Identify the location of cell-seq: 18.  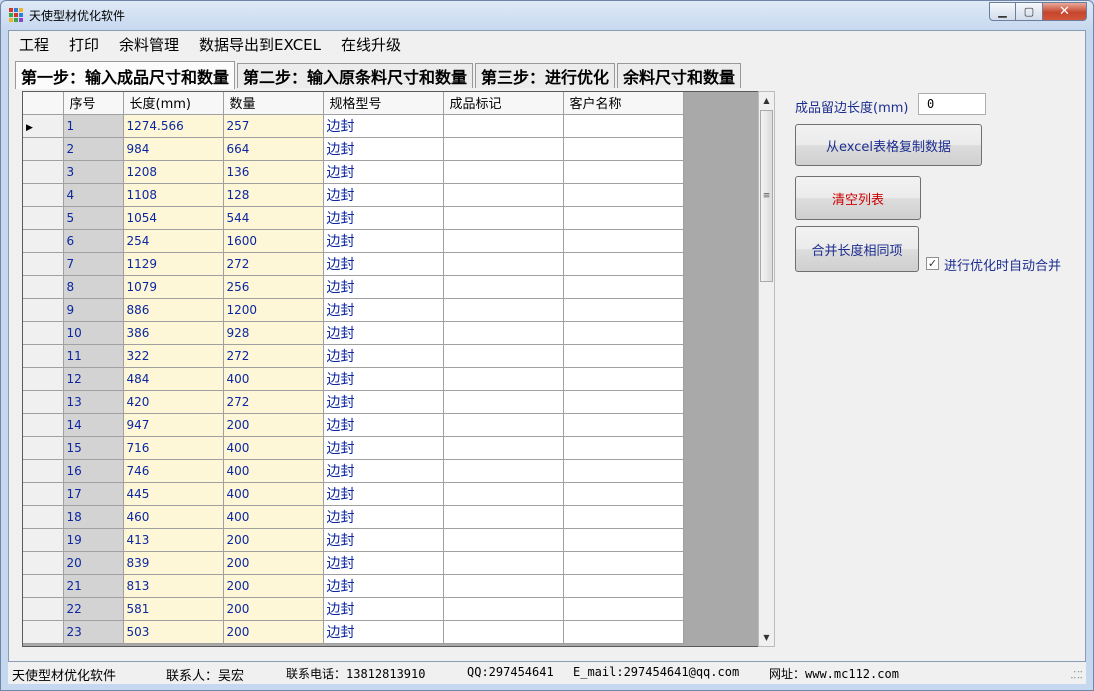
(93, 517).